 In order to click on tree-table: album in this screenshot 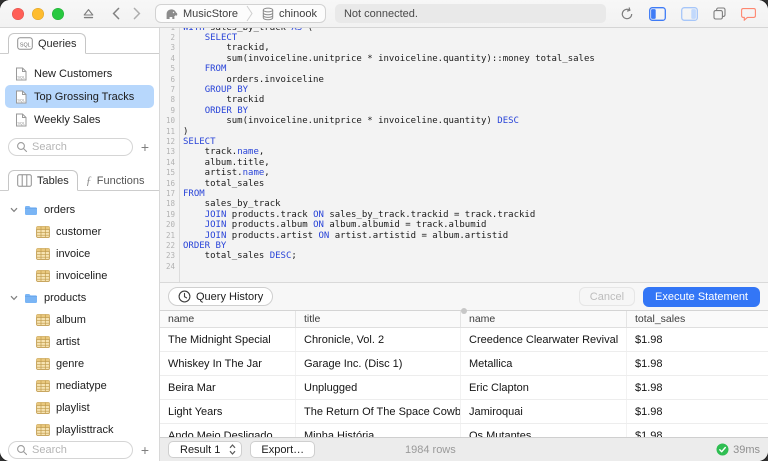, I will do `click(79, 320)`.